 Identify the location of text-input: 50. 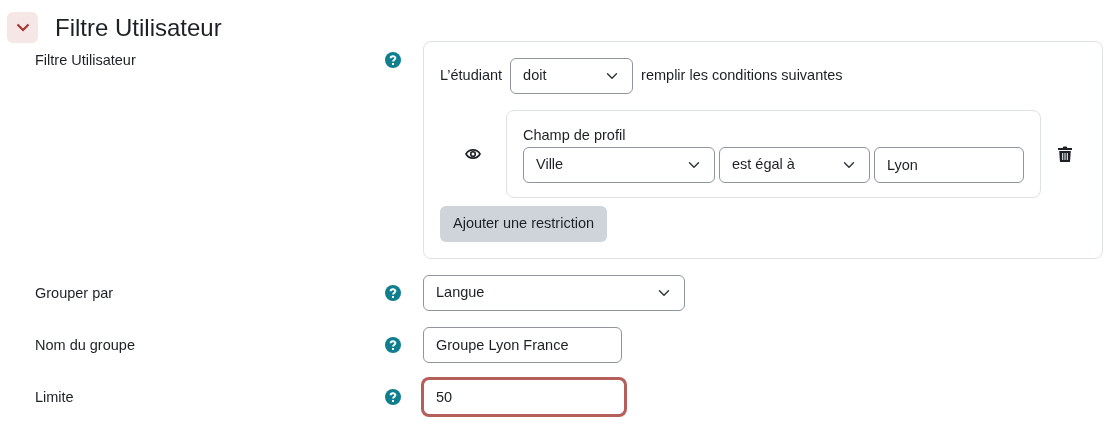
(524, 396).